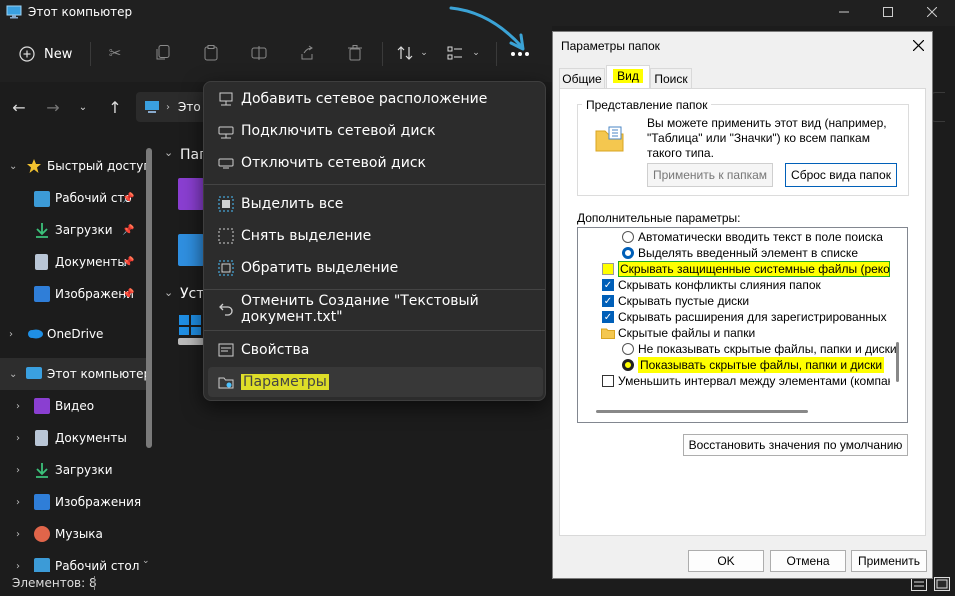 The width and height of the screenshot is (955, 596). Describe the element at coordinates (171, 107) in the screenshot. I see `address-field: › Это` at that location.